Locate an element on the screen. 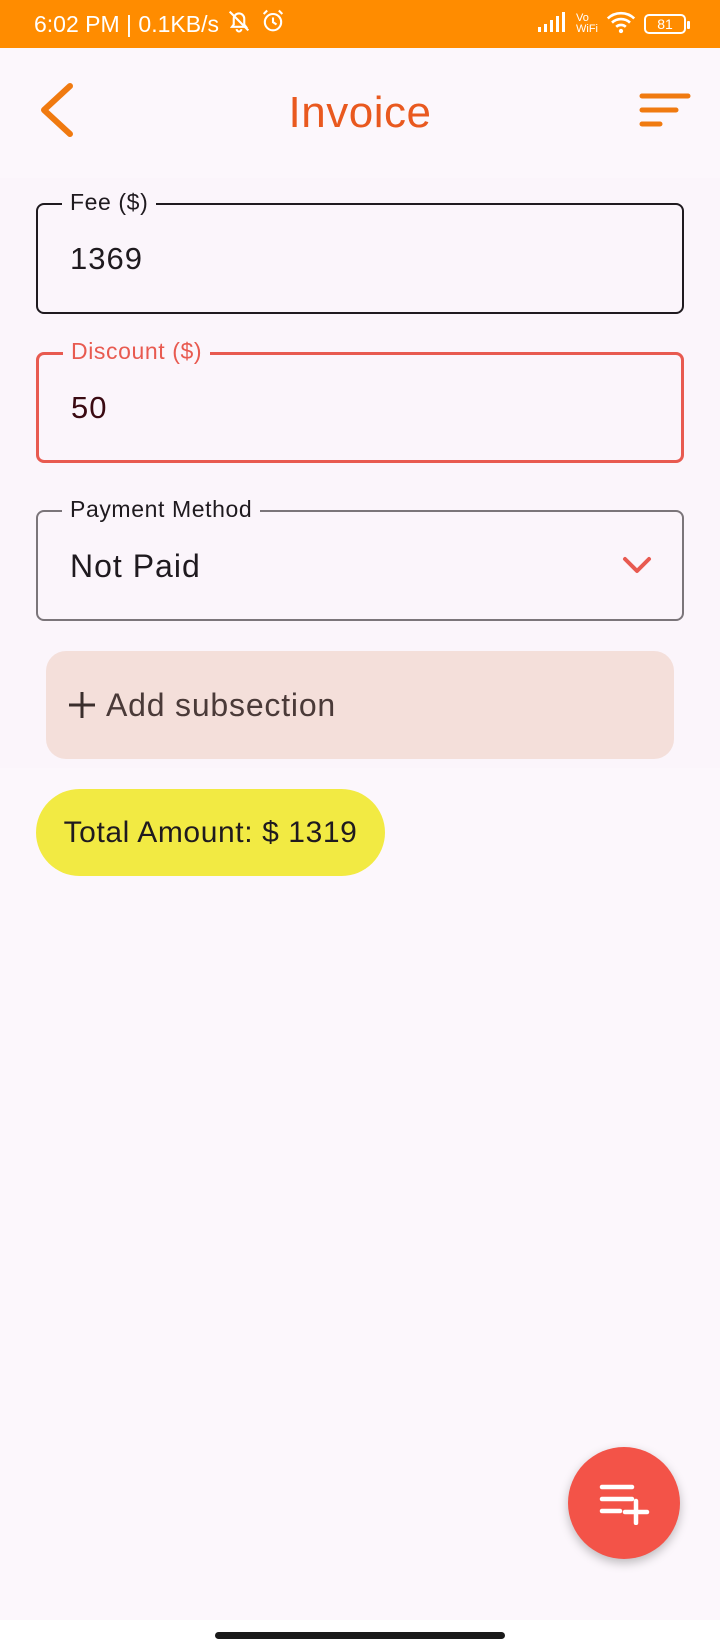 This screenshot has width=720, height=1650. battery-icon: 81 is located at coordinates (667, 24).